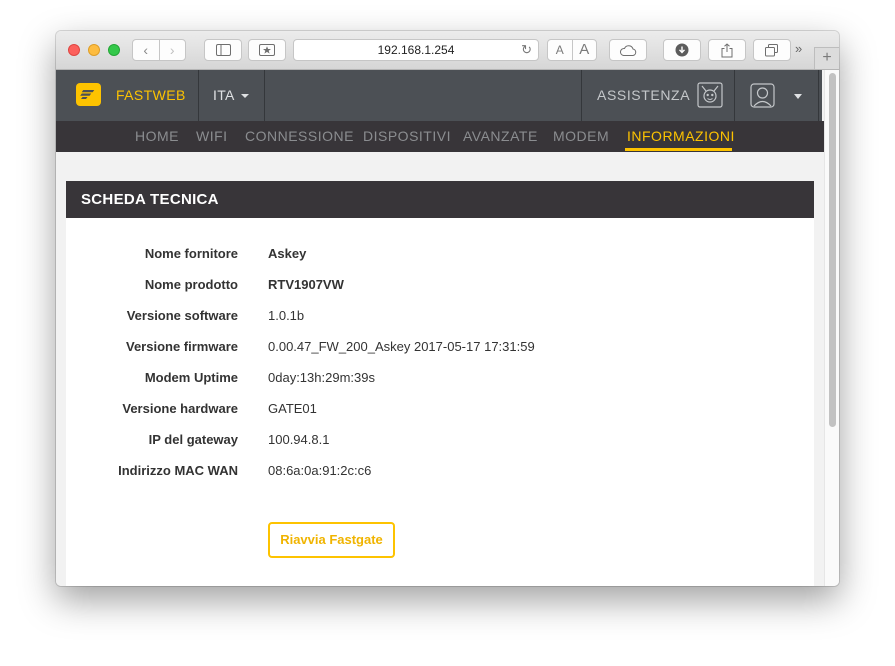 The image size is (895, 666). What do you see at coordinates (798, 96) in the screenshot?
I see `user-menu-chevron-icon` at bounding box center [798, 96].